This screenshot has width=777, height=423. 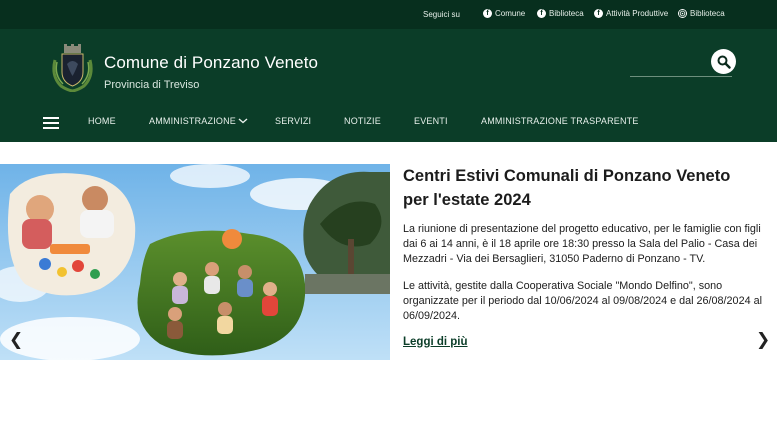 What do you see at coordinates (435, 342) in the screenshot?
I see `read-more-link: Leggi di più` at bounding box center [435, 342].